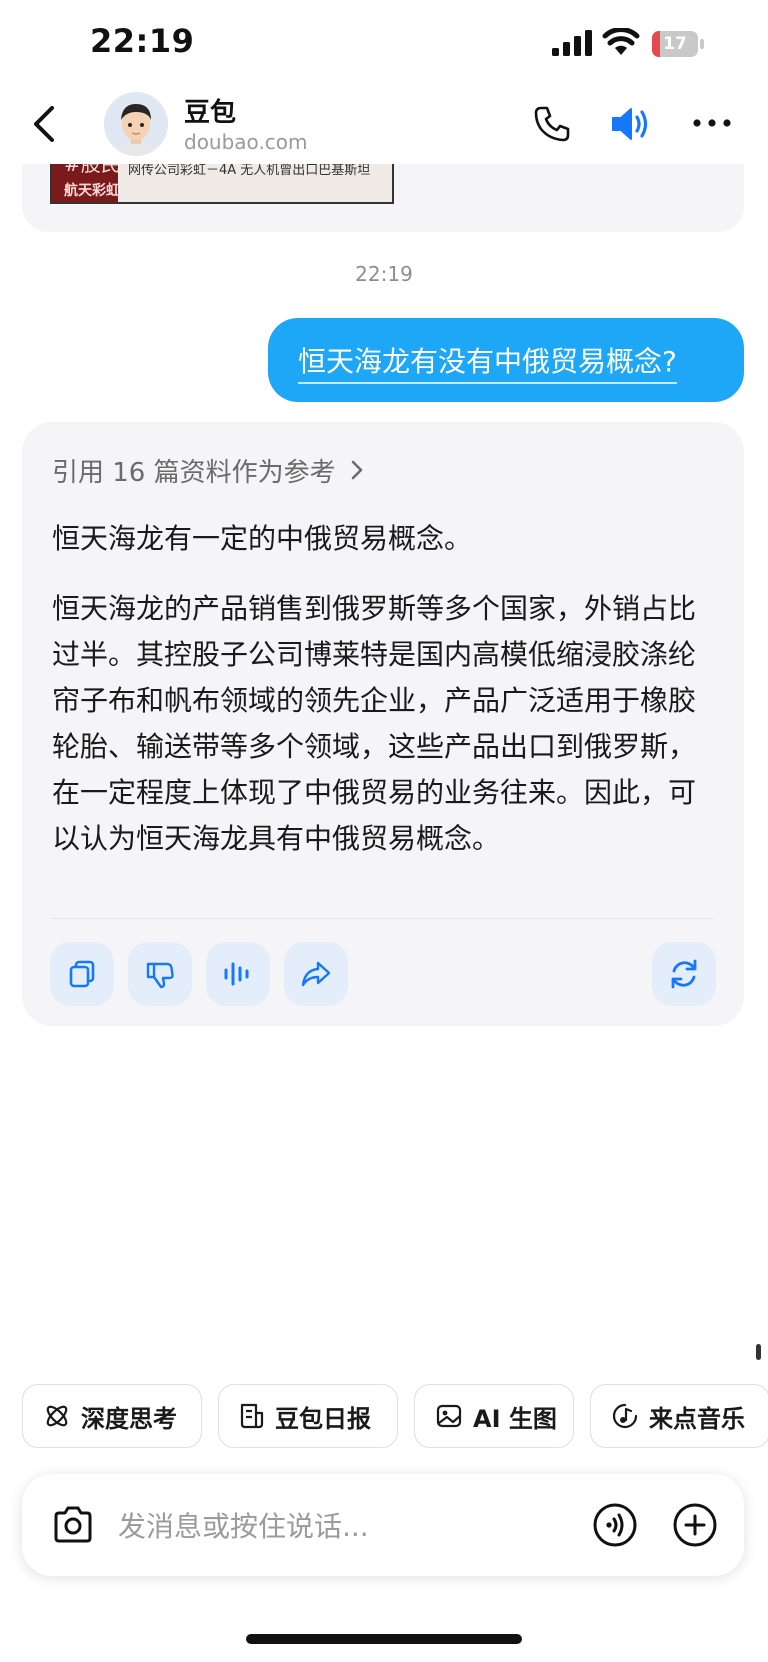 This screenshot has height=1662, width=768. What do you see at coordinates (384, 126) in the screenshot?
I see `chat-header: 豆包 doubao.com` at bounding box center [384, 126].